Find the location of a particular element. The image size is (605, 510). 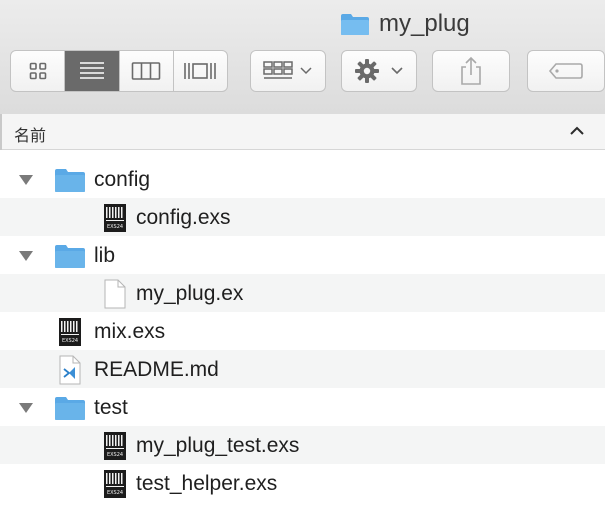

column-divider is located at coordinates (1, 132).